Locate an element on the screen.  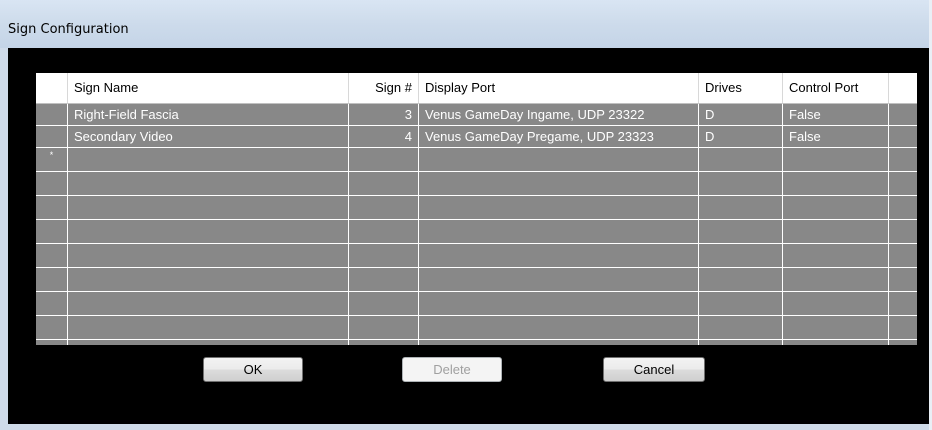
column-header-control-port: Control Port is located at coordinates (836, 88).